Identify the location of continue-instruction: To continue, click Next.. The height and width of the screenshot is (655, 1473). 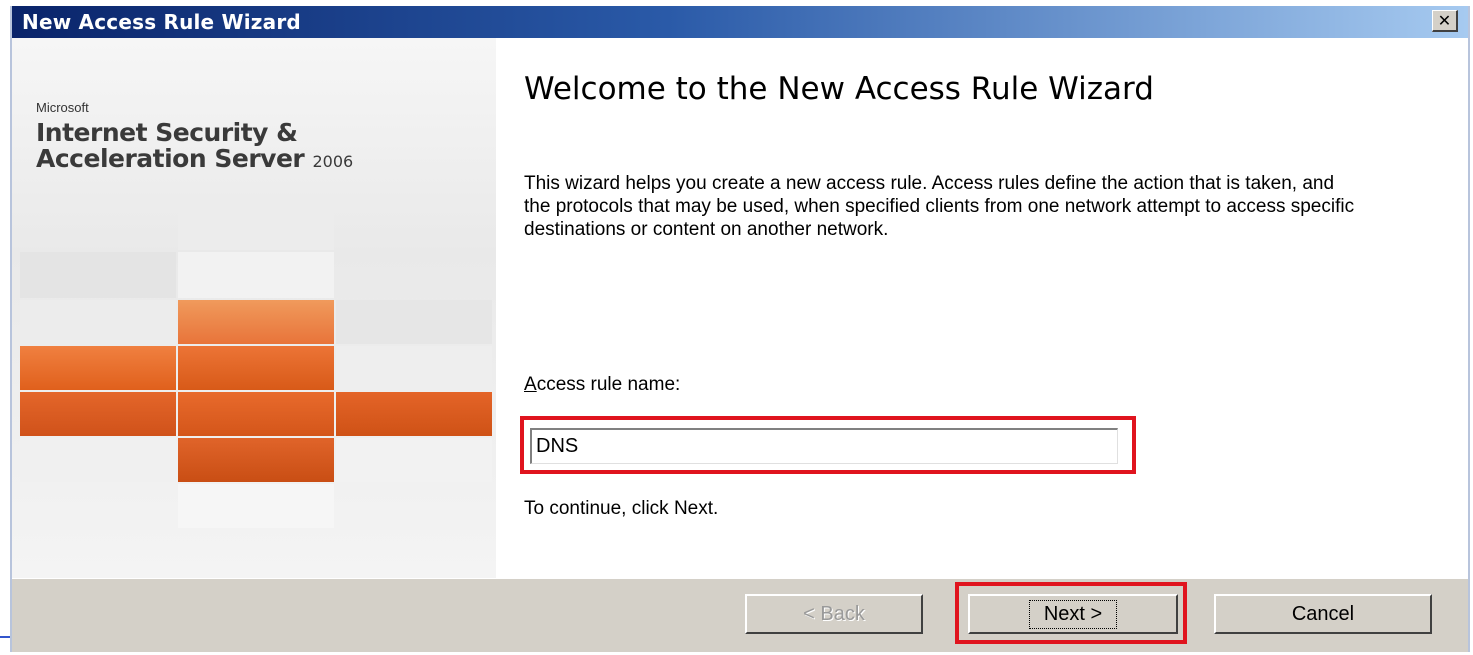
(621, 508).